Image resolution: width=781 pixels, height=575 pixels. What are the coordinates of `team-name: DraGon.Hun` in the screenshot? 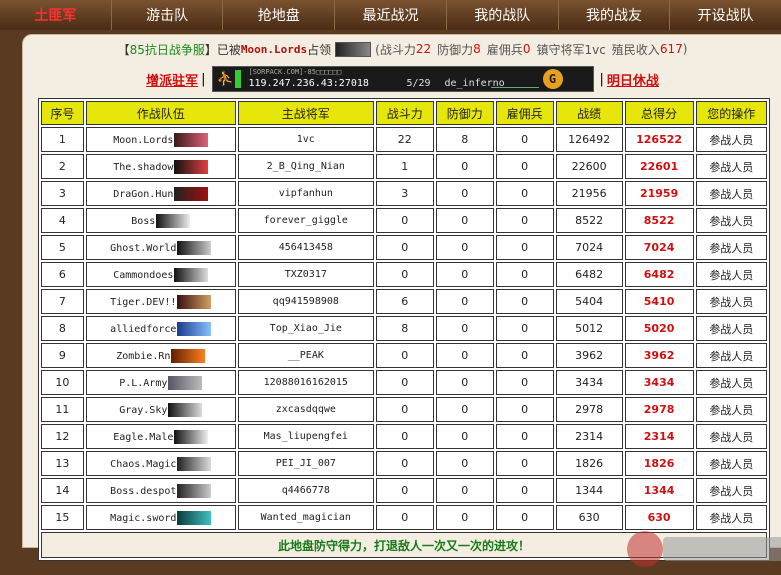 It's located at (160, 193).